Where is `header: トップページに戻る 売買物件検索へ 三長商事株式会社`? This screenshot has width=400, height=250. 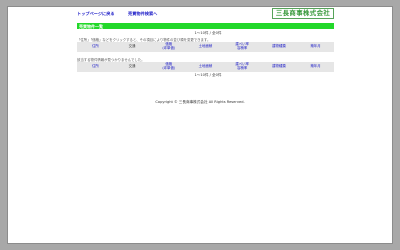 header: トップページに戻る 売買物件検索へ 三長商事株式会社 is located at coordinates (200, 15).